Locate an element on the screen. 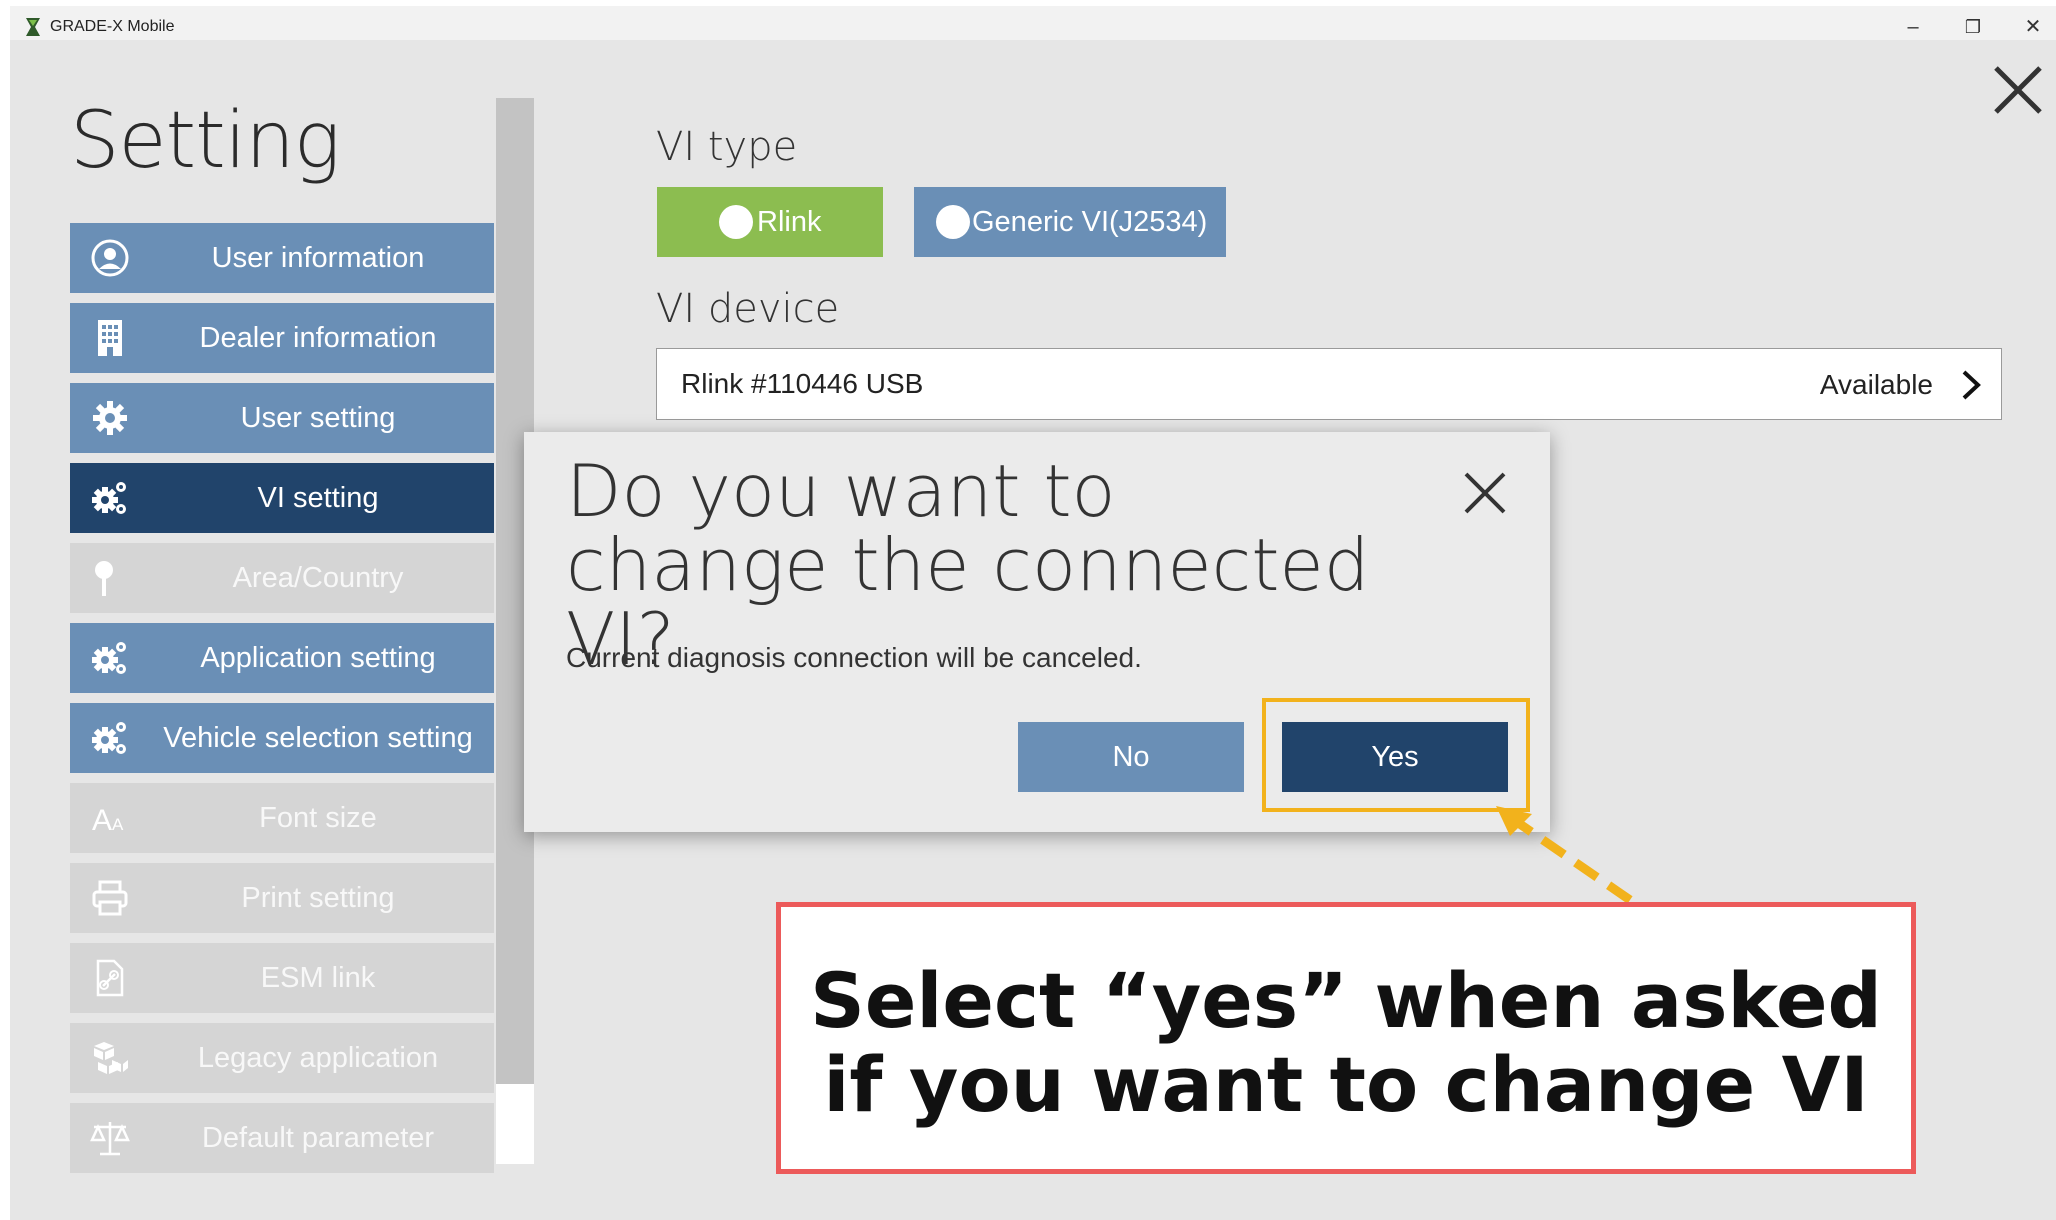 The image size is (2056, 1220). sidebar-item-label: User information is located at coordinates (318, 258).